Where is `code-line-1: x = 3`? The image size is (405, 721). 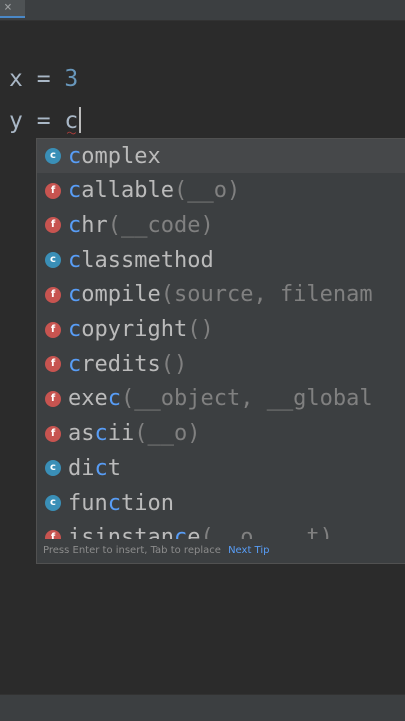 code-line-1: x = 3 is located at coordinates (43, 79).